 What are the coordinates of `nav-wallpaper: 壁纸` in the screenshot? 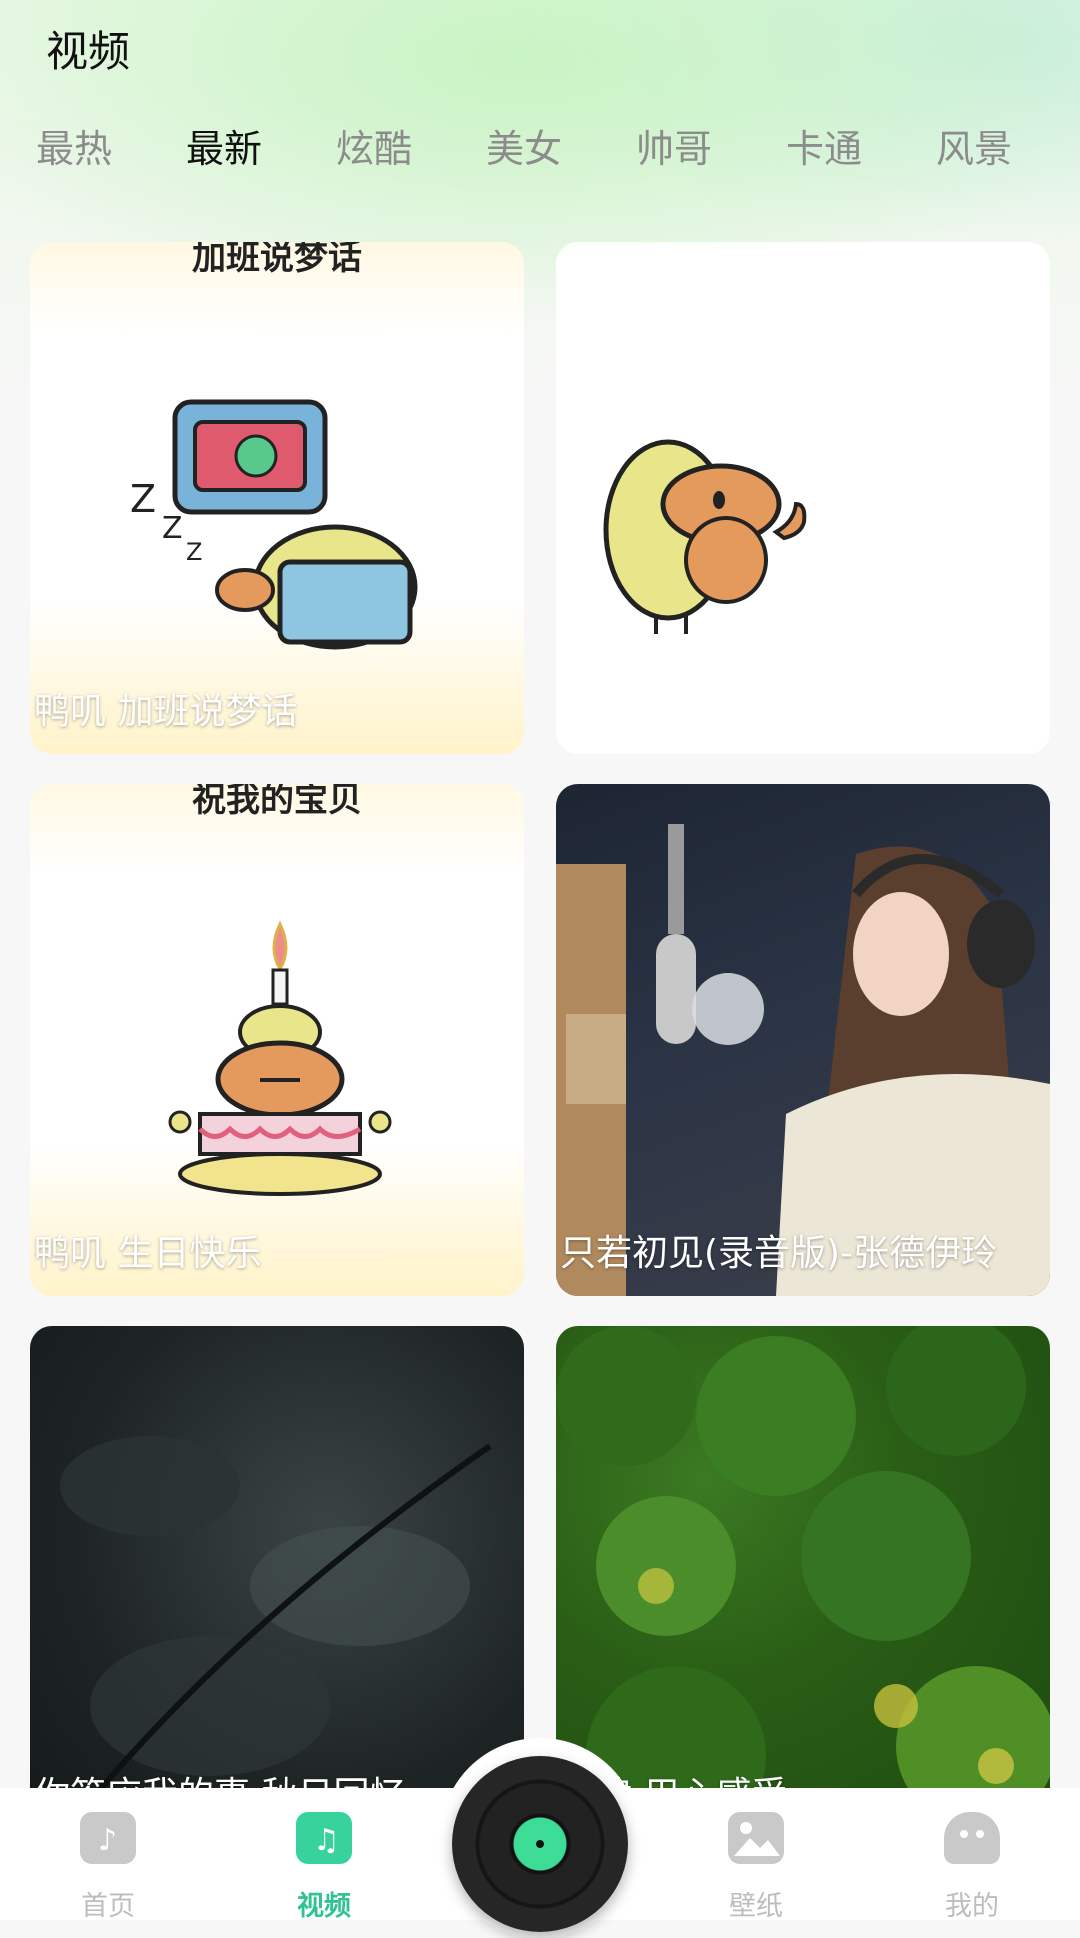 It's located at (756, 1855).